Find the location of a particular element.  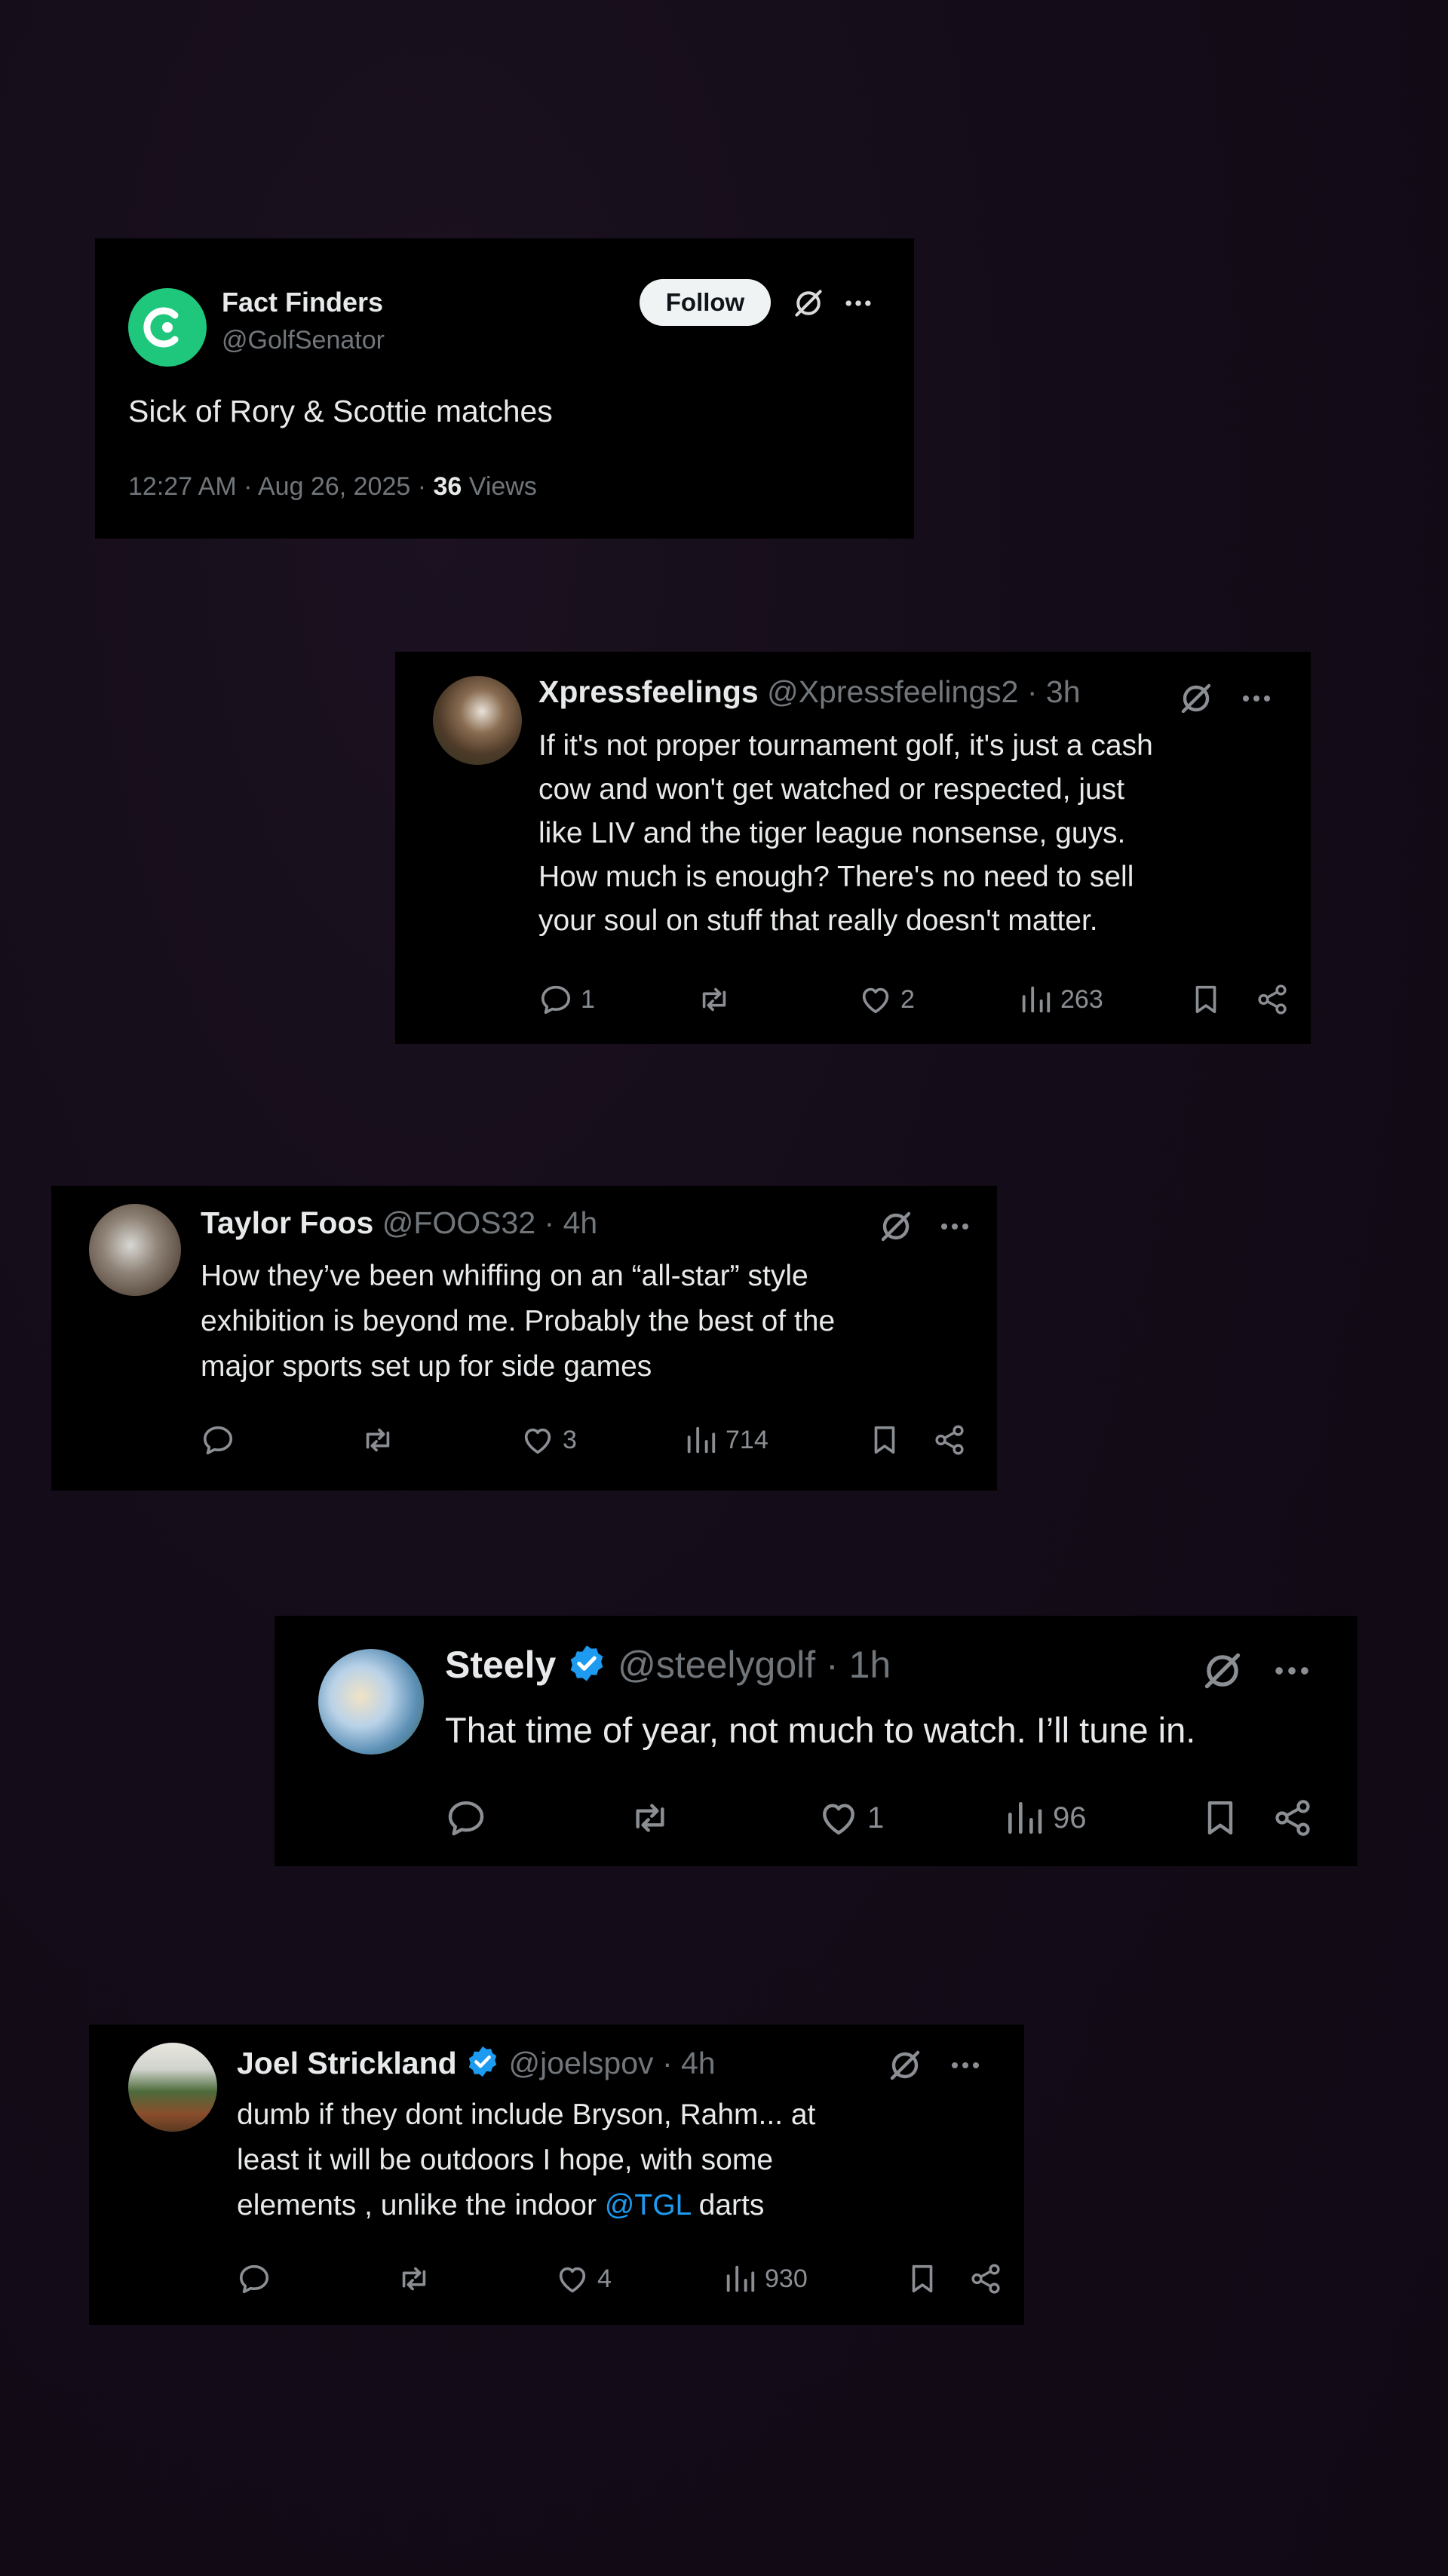

author-handle: @GolfSenator is located at coordinates (303, 340).